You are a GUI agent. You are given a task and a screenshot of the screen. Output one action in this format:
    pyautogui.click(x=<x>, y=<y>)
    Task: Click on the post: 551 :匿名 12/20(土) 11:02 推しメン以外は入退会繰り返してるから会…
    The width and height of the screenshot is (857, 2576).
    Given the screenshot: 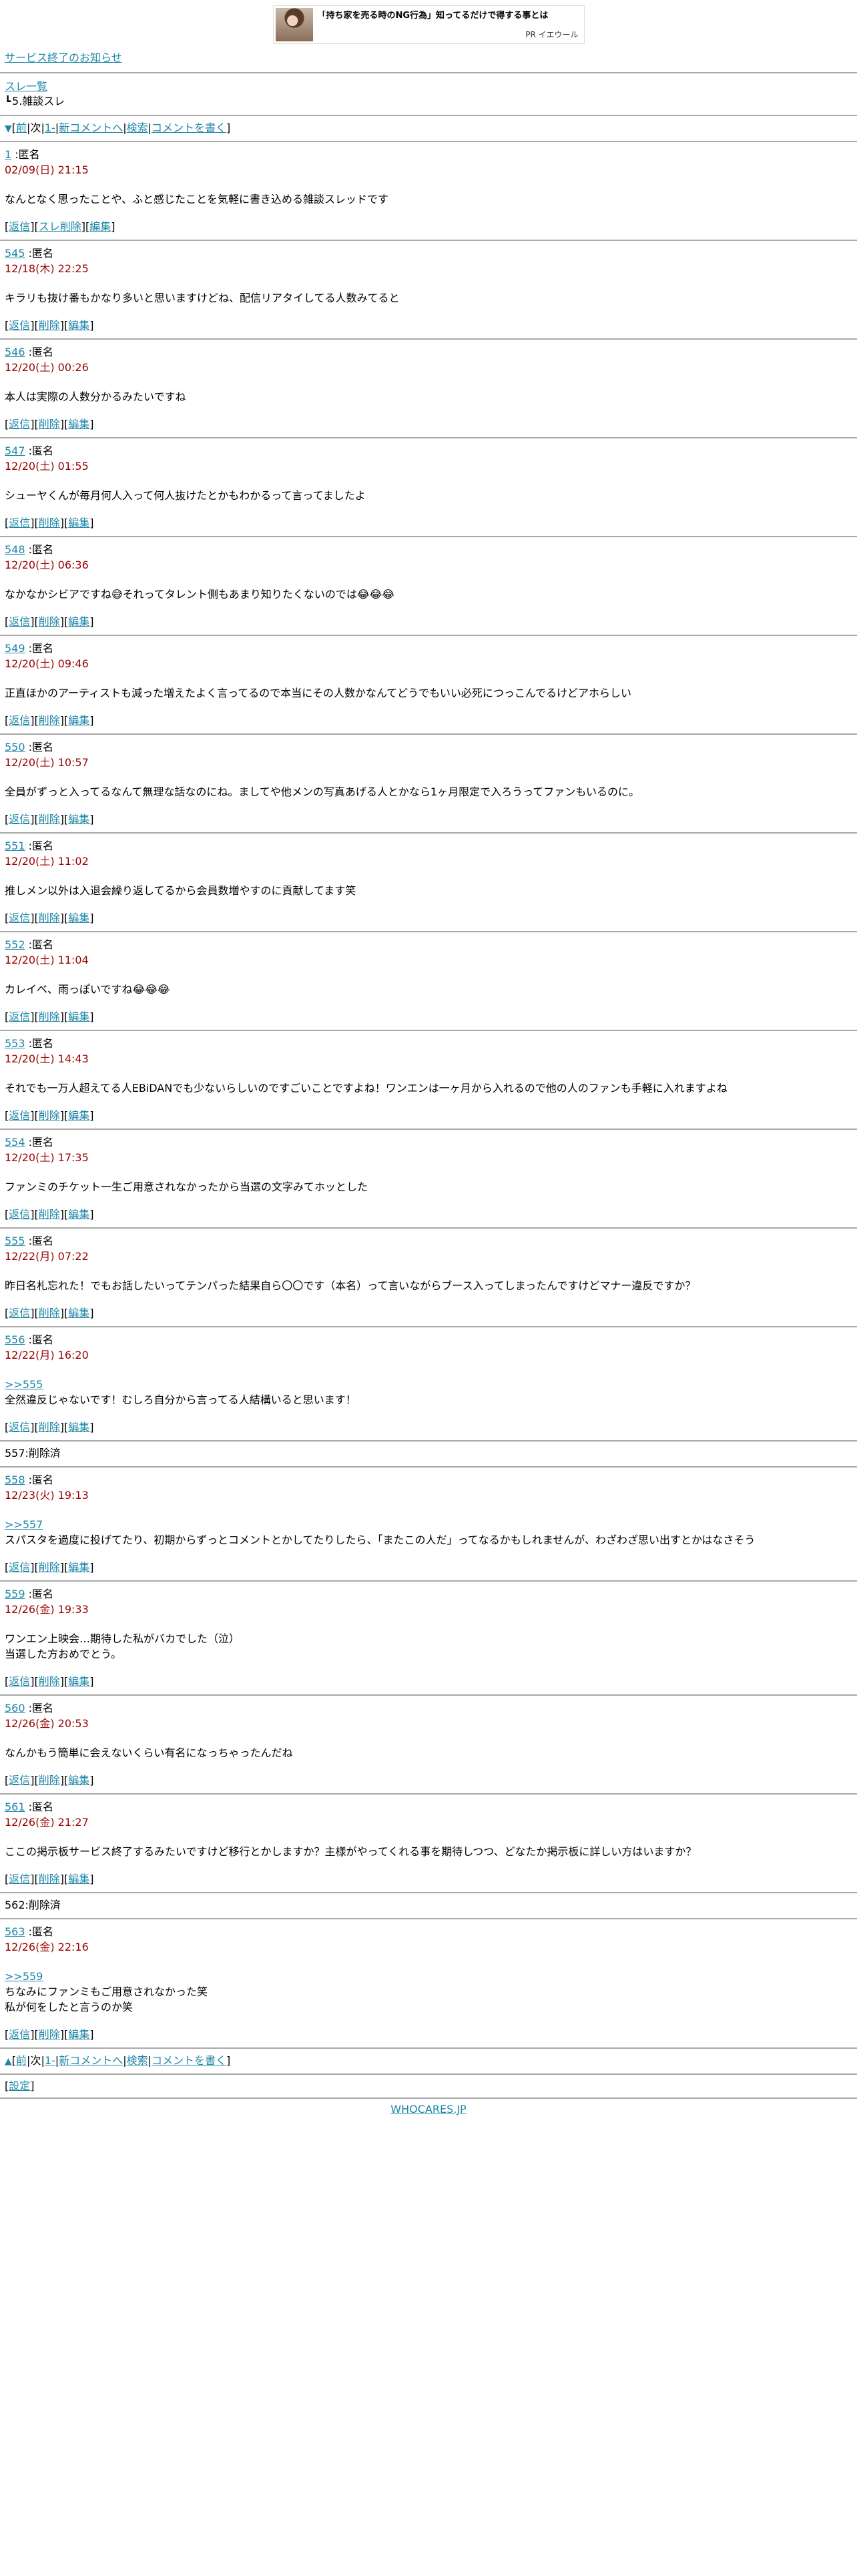 What is the action you would take?
    pyautogui.click(x=429, y=882)
    